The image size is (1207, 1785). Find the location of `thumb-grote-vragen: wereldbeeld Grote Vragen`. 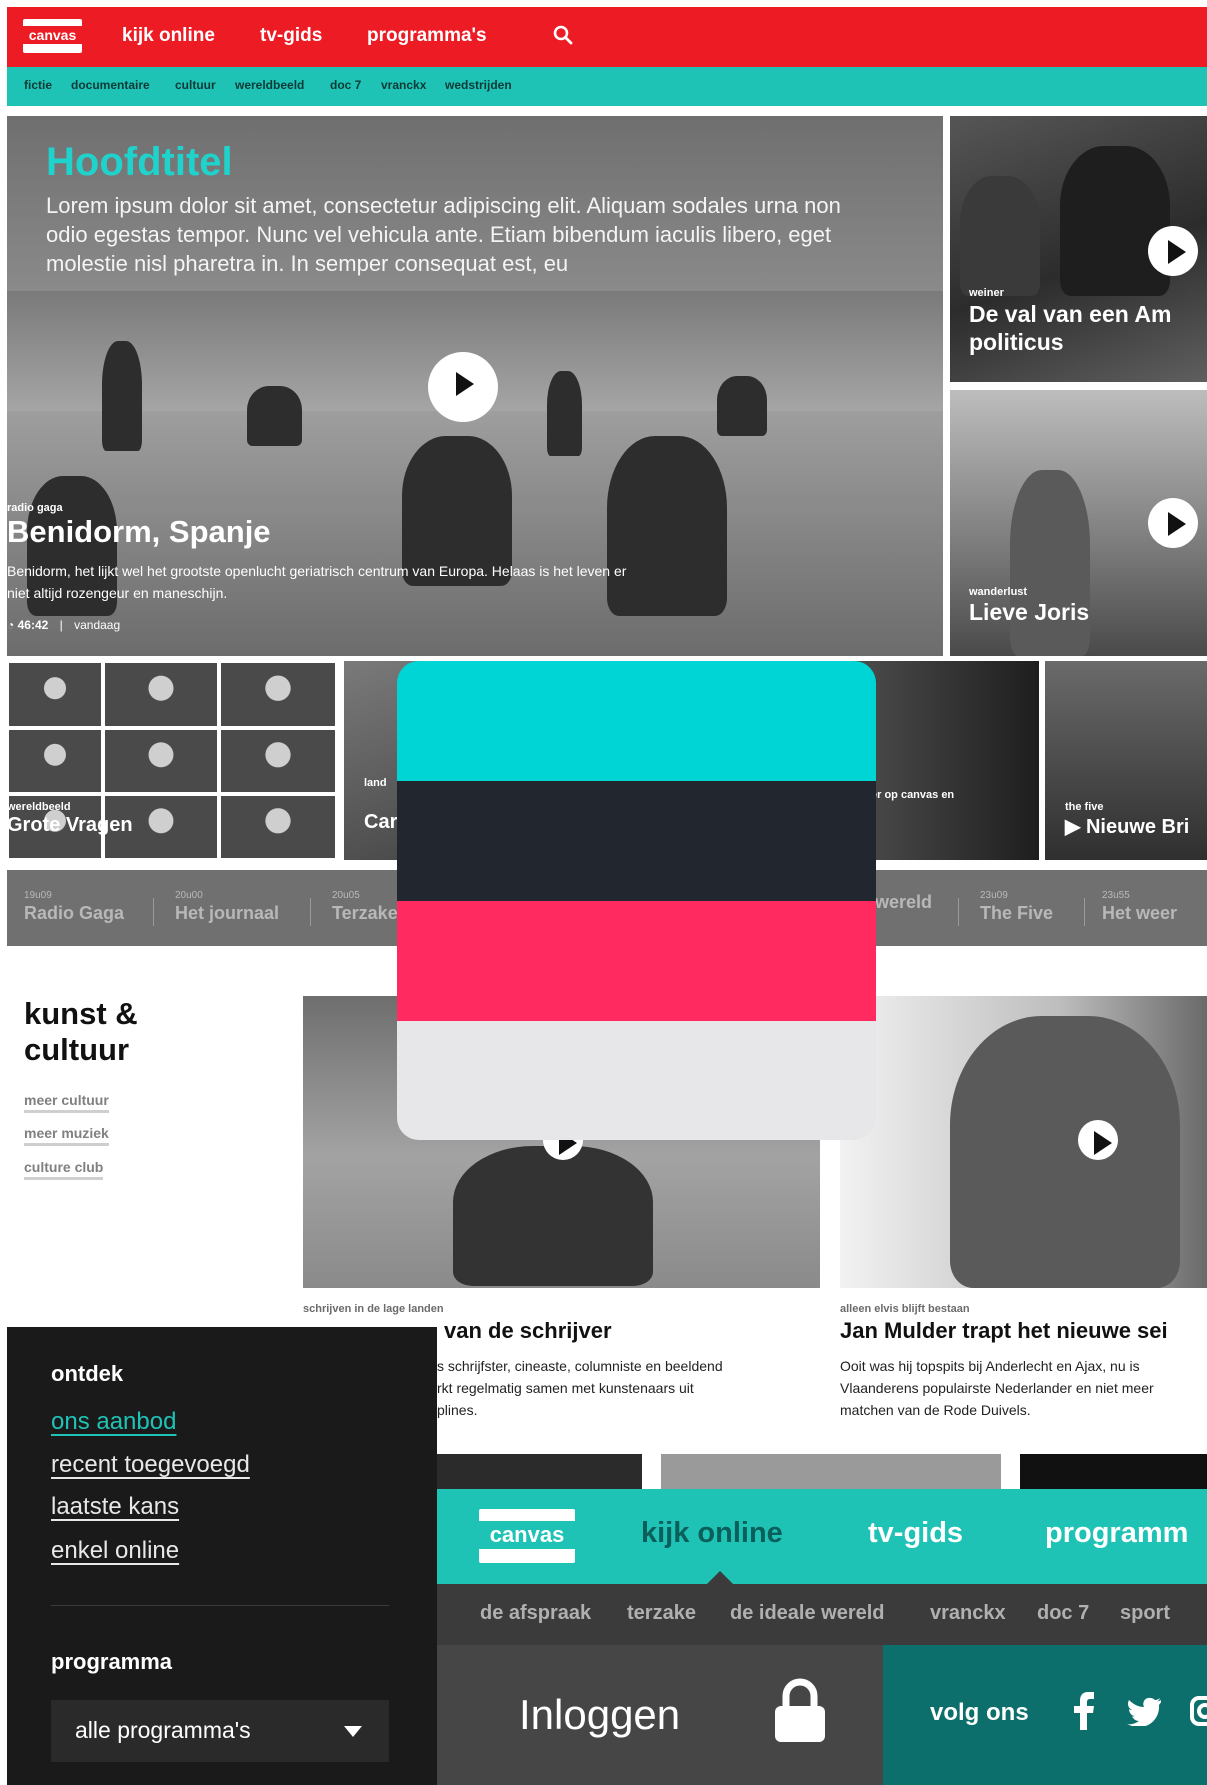

thumb-grote-vragen: wereldbeeld Grote Vragen is located at coordinates (172, 760).